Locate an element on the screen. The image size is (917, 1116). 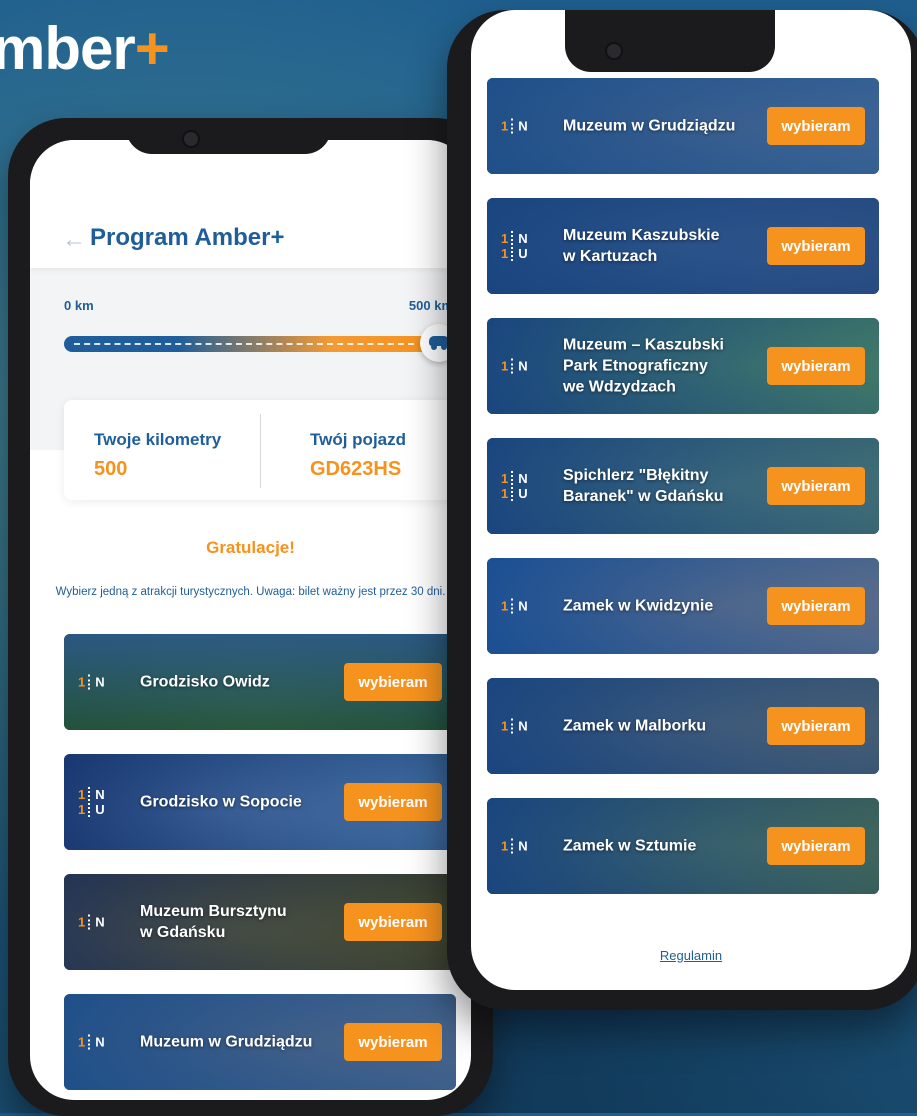
km-value: 500 is located at coordinates (111, 469).